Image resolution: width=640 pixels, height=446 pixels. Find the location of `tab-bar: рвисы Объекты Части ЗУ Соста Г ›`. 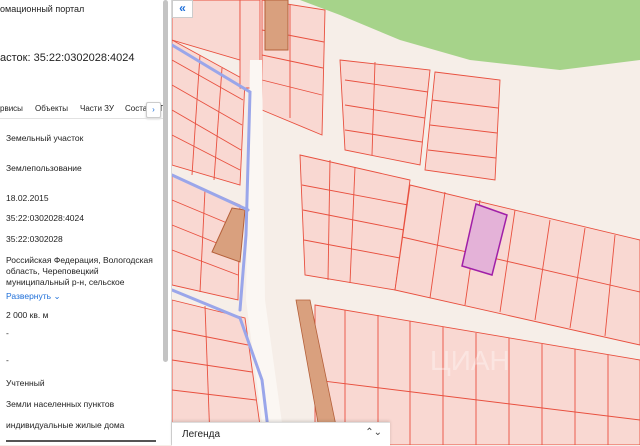

tab-bar: рвисы Объекты Части ЗУ Соста Г › is located at coordinates (82, 109).